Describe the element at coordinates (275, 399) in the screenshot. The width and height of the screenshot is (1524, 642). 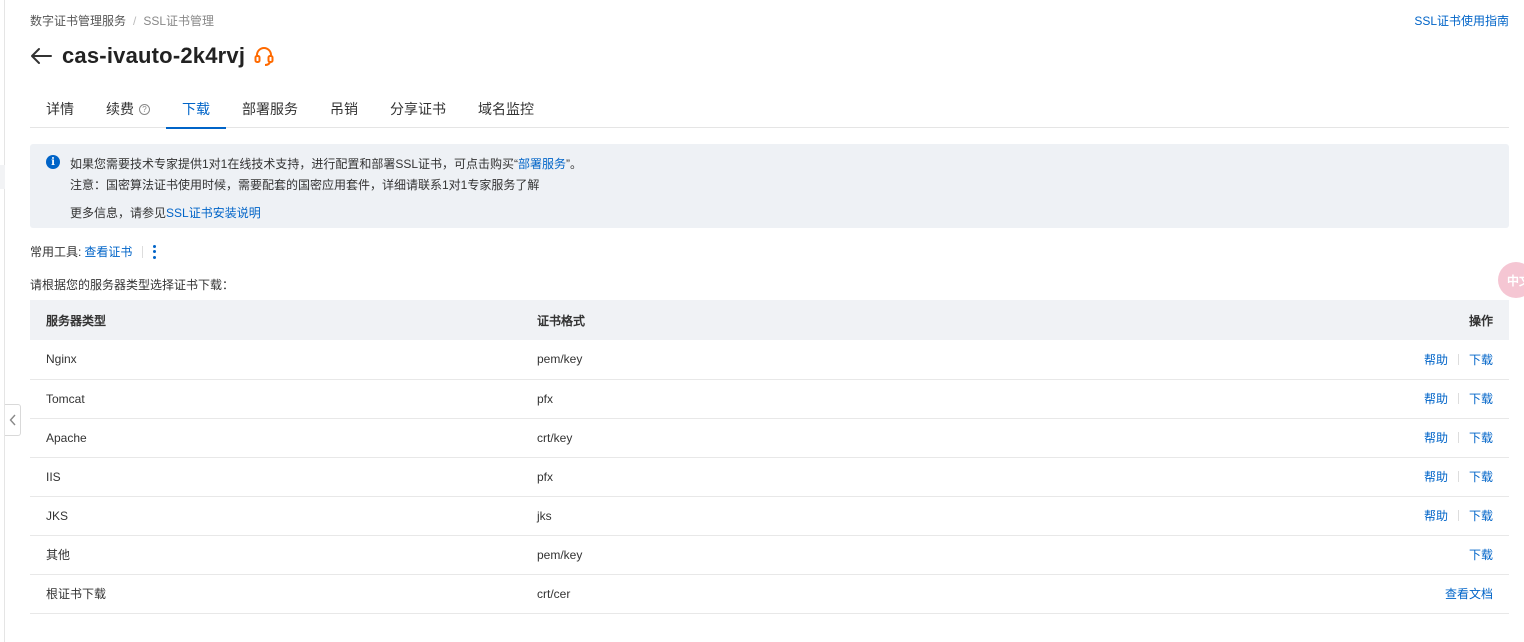
I see `cell-server-type: Tomcat` at that location.